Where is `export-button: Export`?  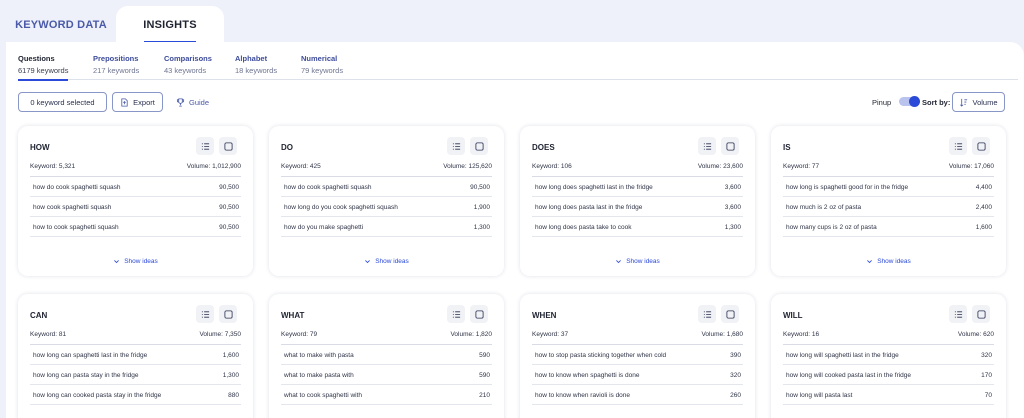
export-button: Export is located at coordinates (137, 102).